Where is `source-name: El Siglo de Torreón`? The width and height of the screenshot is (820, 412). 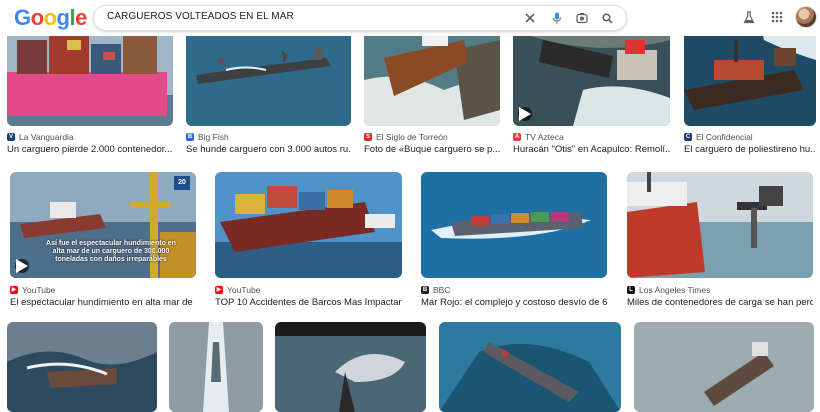
source-name: El Siglo de Torreón is located at coordinates (412, 137).